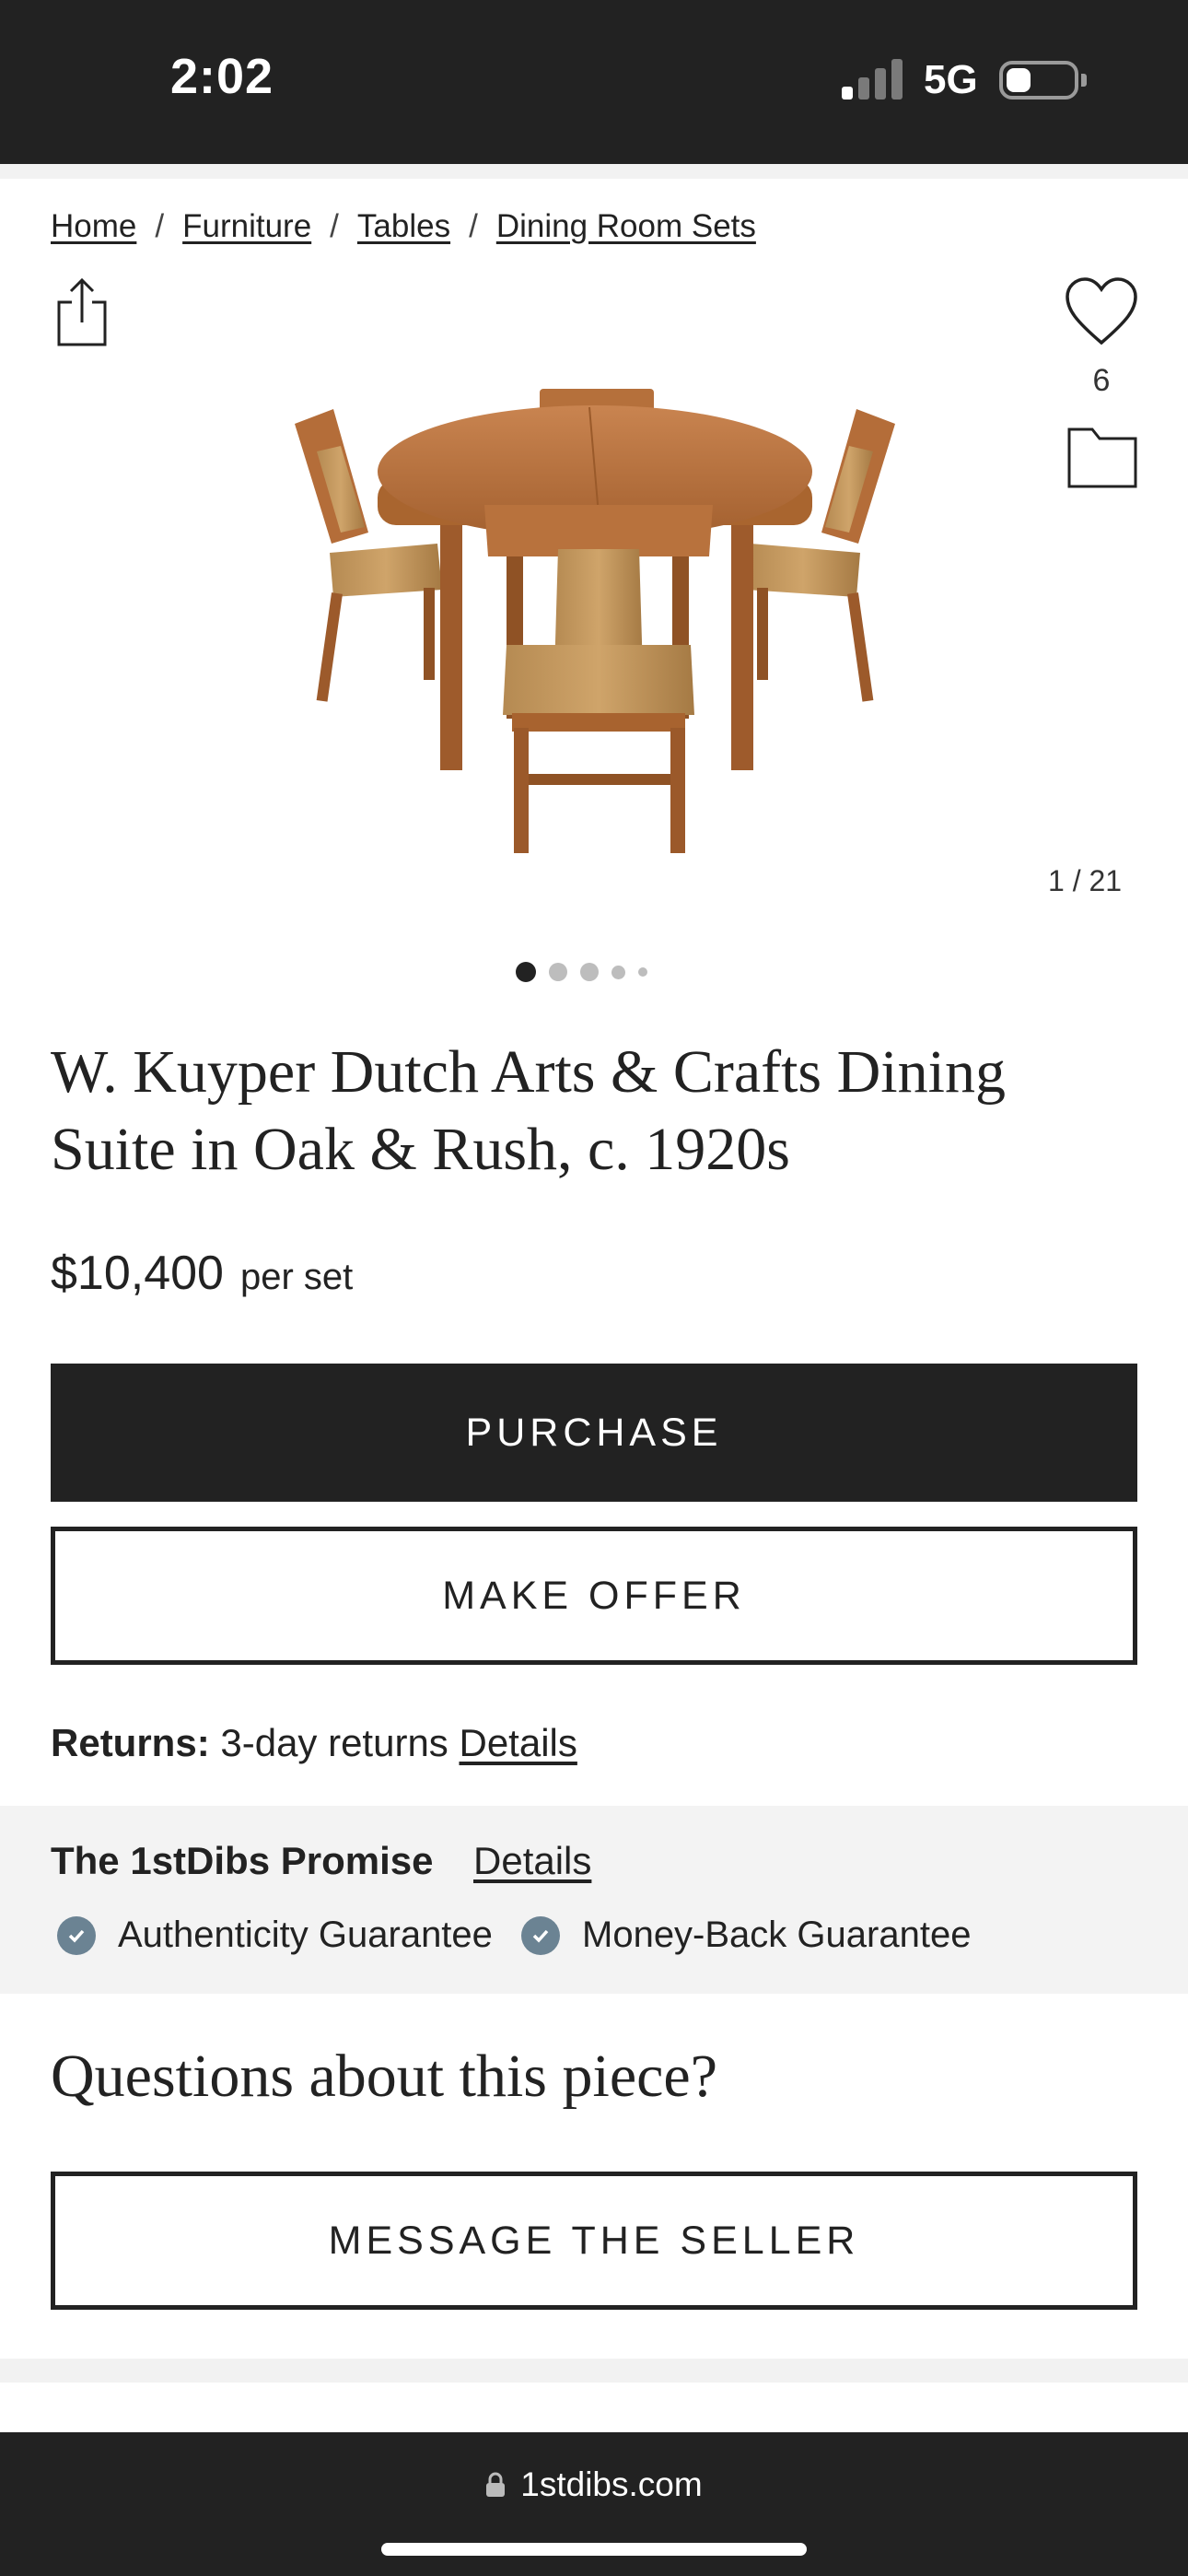 The width and height of the screenshot is (1188, 2576). What do you see at coordinates (1101, 312) in the screenshot?
I see `heart-icon` at bounding box center [1101, 312].